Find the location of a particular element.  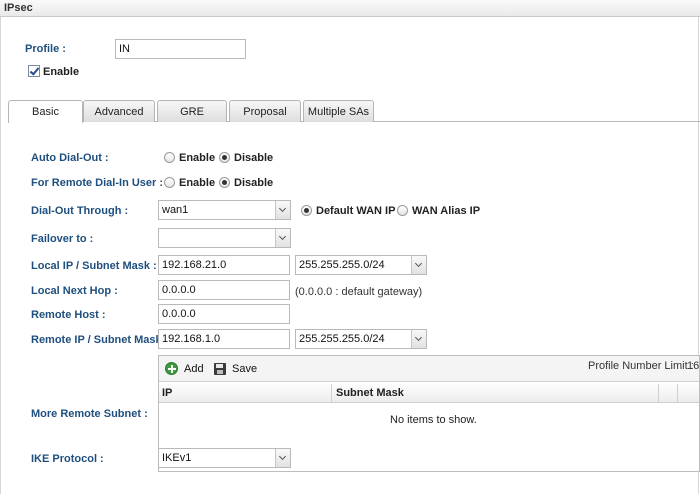

profile-number-limit-label: Profile Number Limit : is located at coordinates (641, 366).